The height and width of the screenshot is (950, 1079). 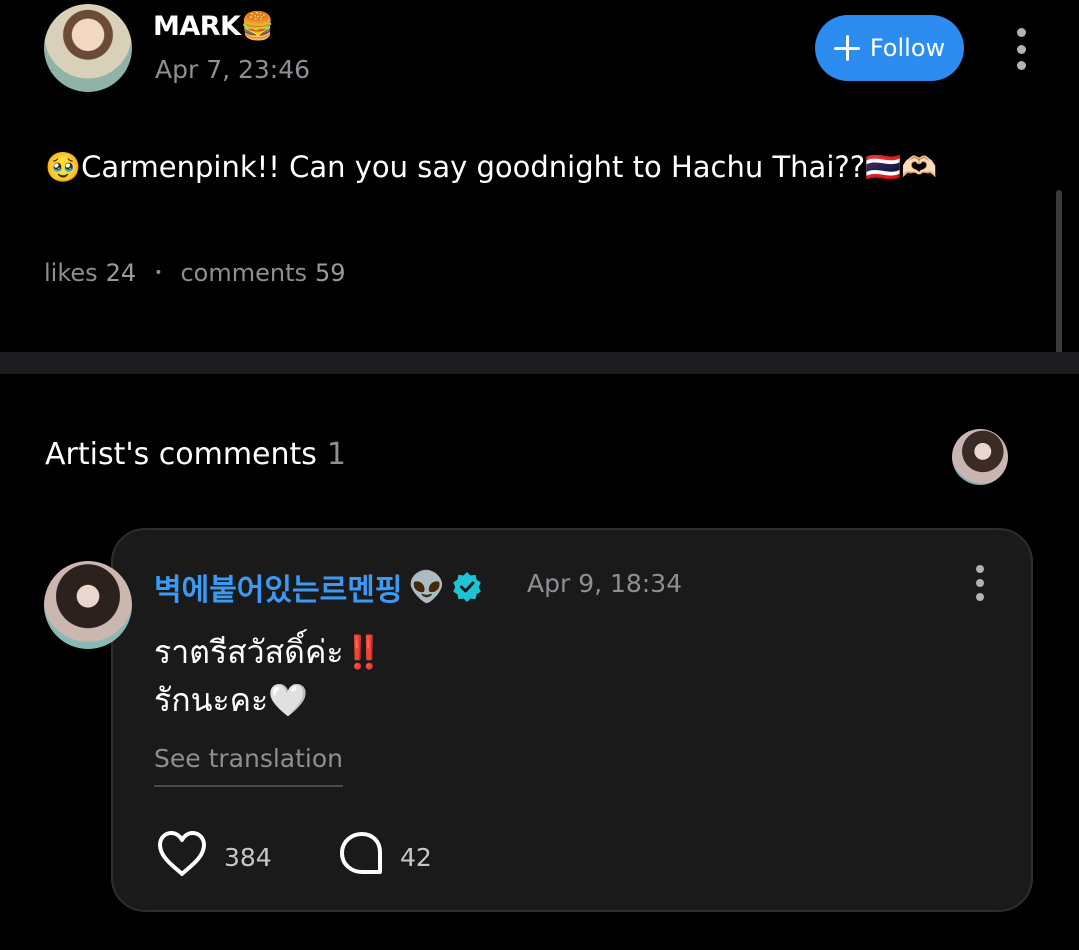 I want to click on verified-badge-icon, so click(x=467, y=587).